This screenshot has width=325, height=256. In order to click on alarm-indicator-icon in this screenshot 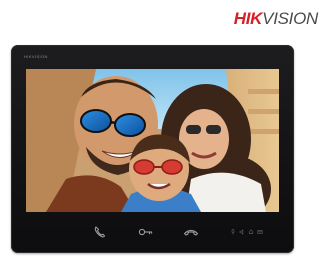, I will do `click(251, 232)`.